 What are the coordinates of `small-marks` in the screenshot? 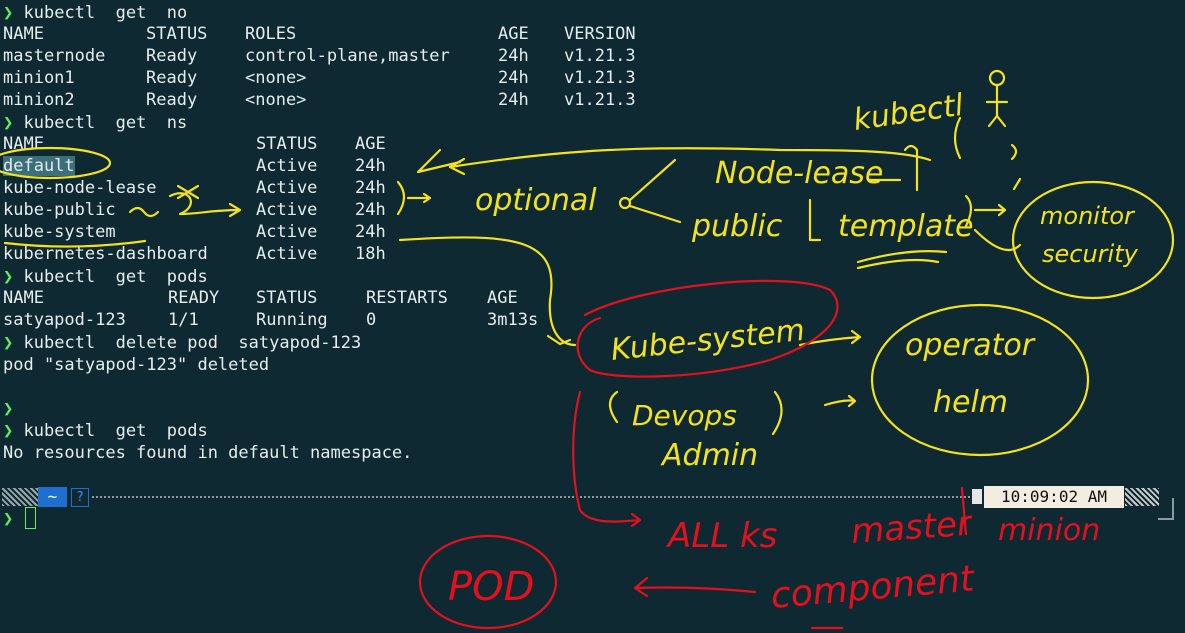 It's located at (1016, 167).